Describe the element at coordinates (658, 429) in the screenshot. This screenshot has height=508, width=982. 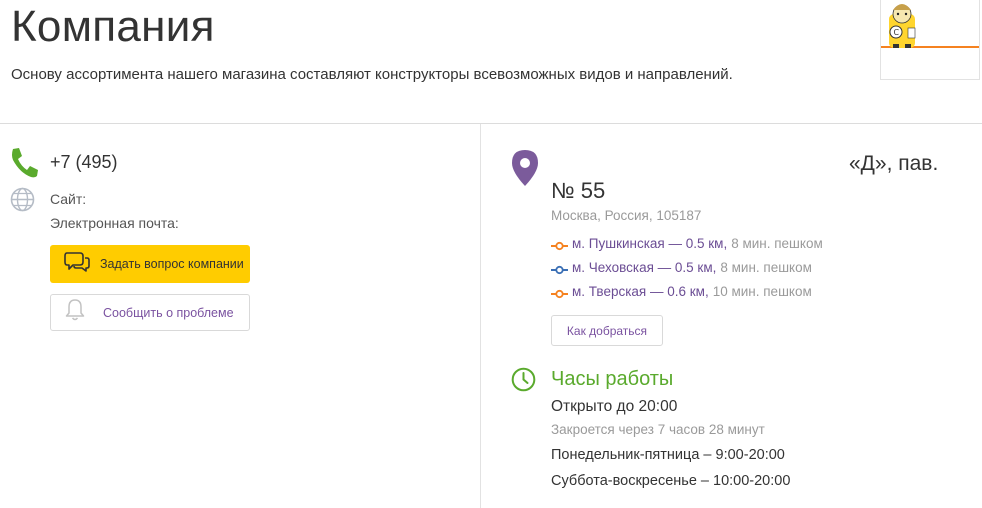
I see `closing-countdown: Закроется через 7 часов 28 минут` at that location.